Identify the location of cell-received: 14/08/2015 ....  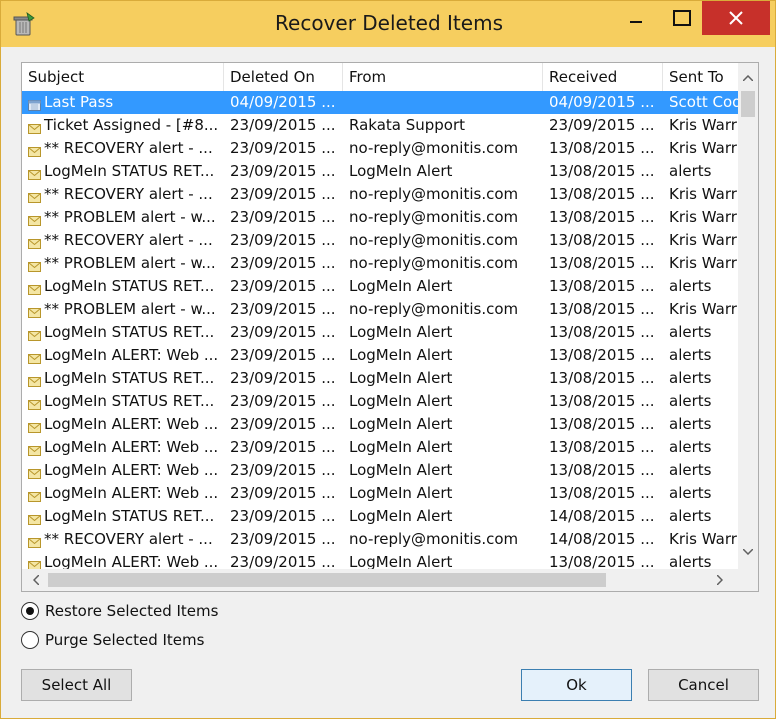
(602, 539).